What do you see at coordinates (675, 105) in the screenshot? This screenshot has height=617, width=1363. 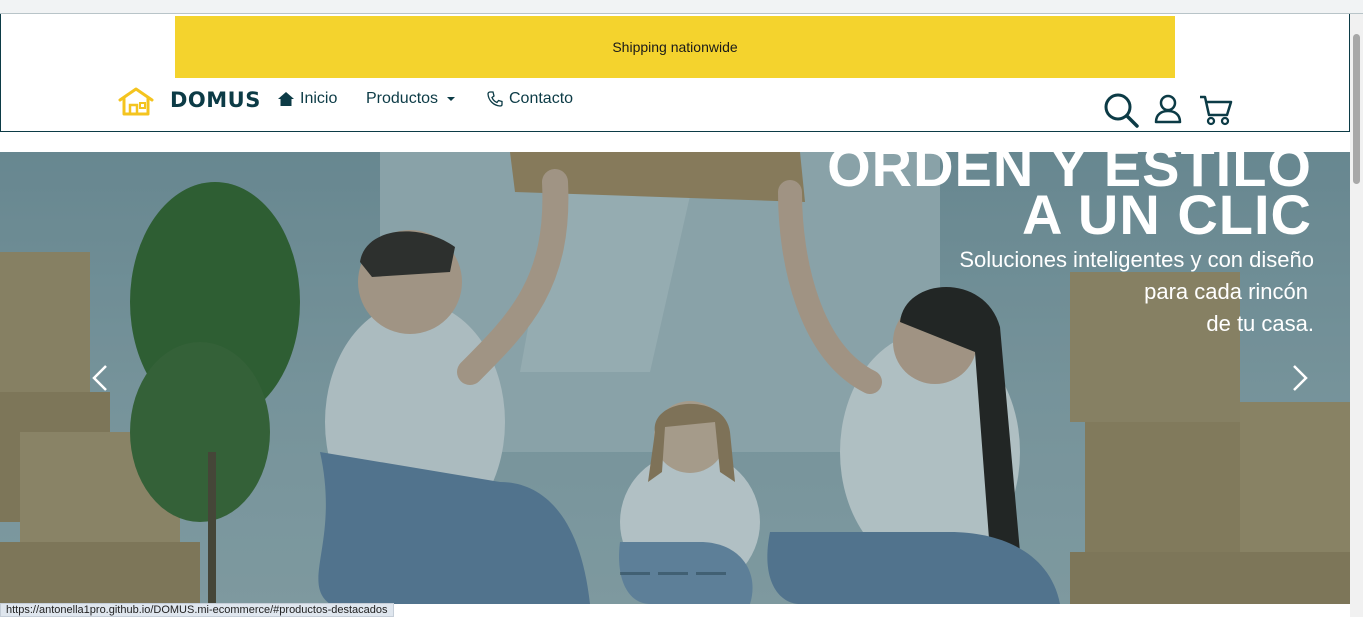 I see `main-navbar: DOMUS Inicio Productos Contacto` at bounding box center [675, 105].